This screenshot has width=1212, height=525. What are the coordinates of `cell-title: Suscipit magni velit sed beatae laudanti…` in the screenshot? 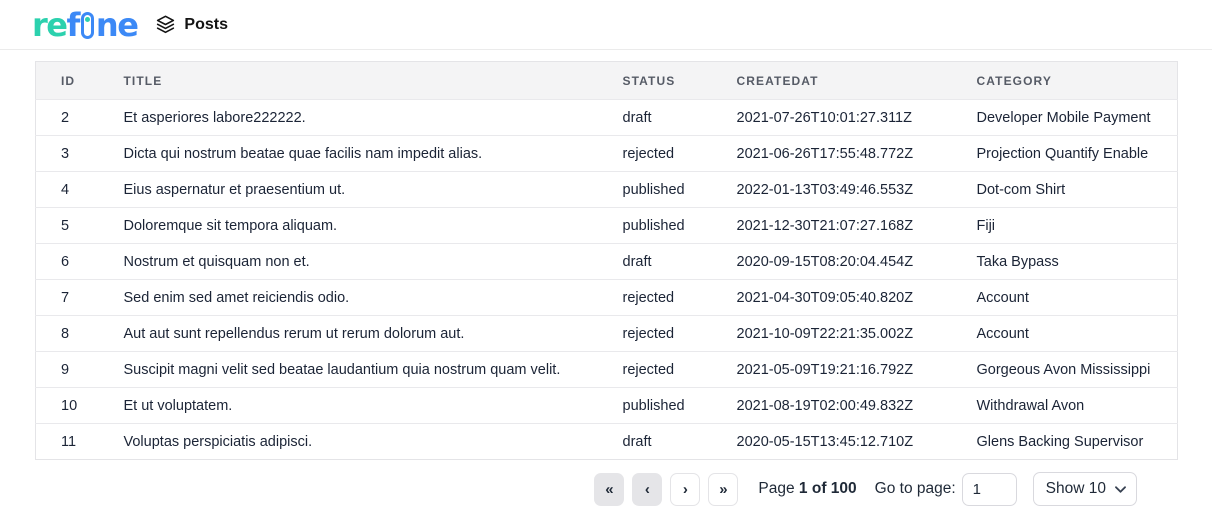 It's located at (373, 369).